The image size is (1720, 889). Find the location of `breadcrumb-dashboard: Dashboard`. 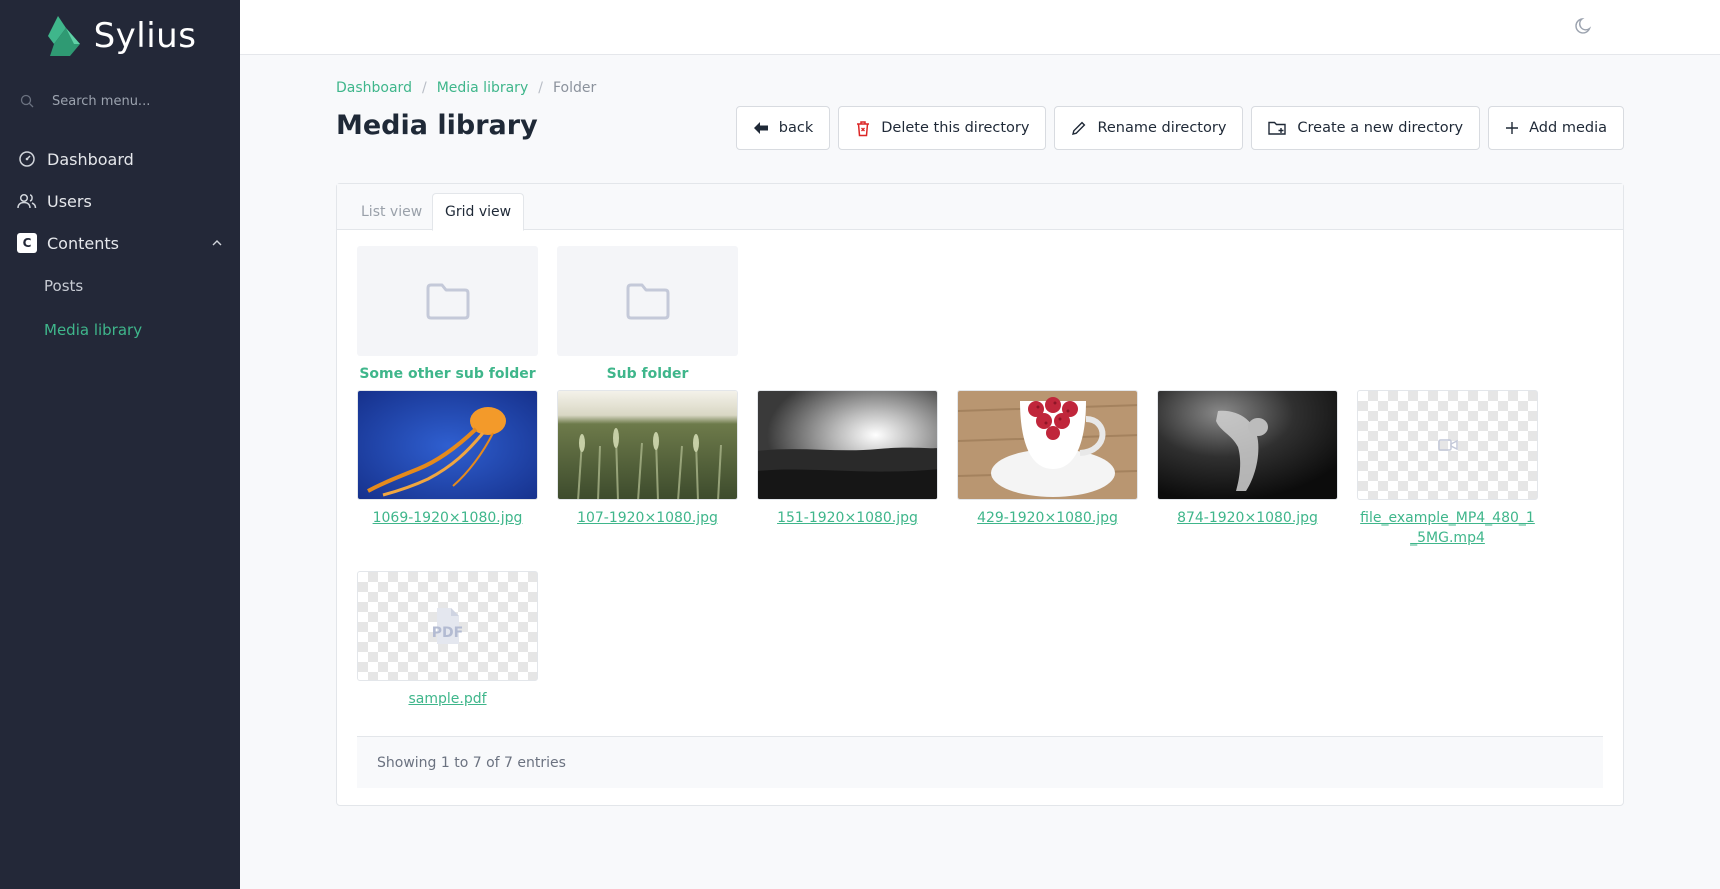

breadcrumb-dashboard: Dashboard is located at coordinates (374, 88).